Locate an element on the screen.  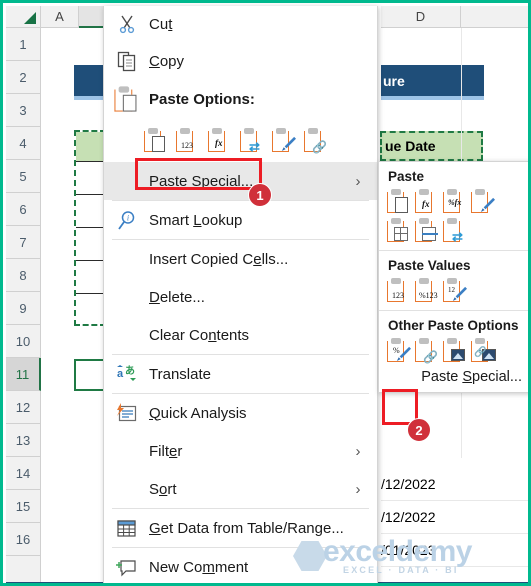
menu-item-filter: Filter › is located at coordinates (240, 451).